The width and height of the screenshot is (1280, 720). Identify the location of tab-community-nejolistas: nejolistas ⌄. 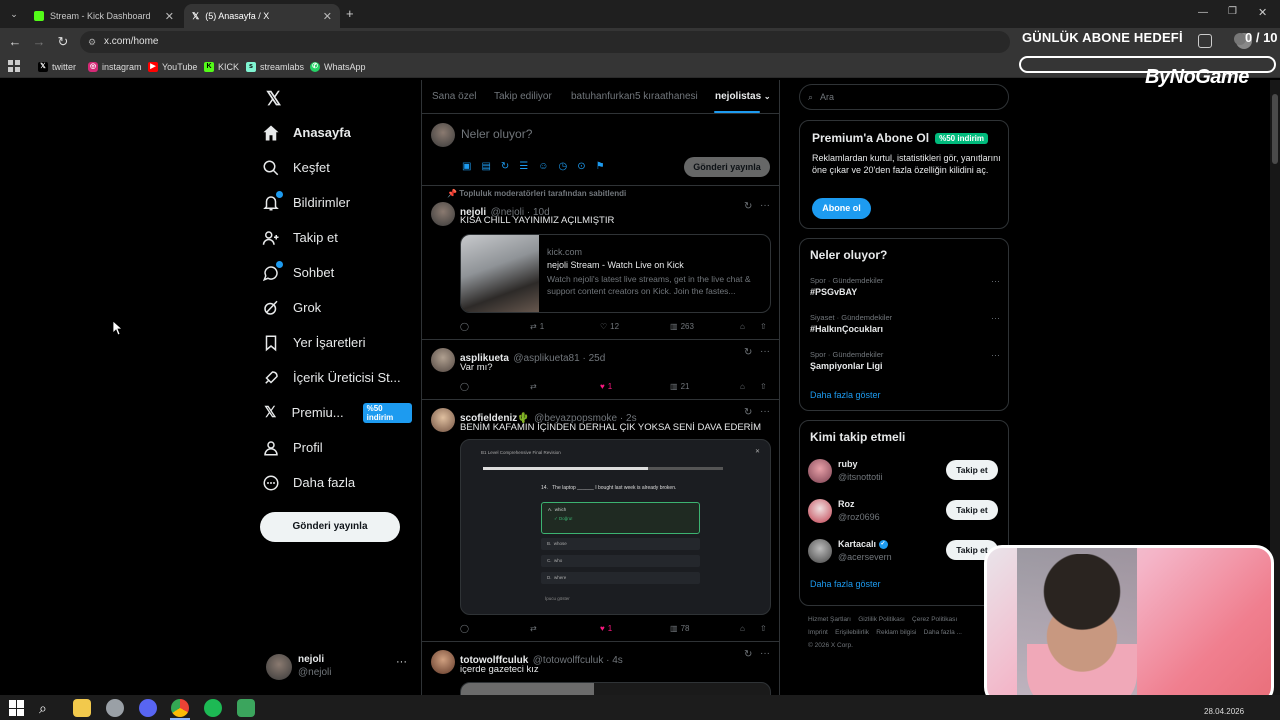
(743, 96).